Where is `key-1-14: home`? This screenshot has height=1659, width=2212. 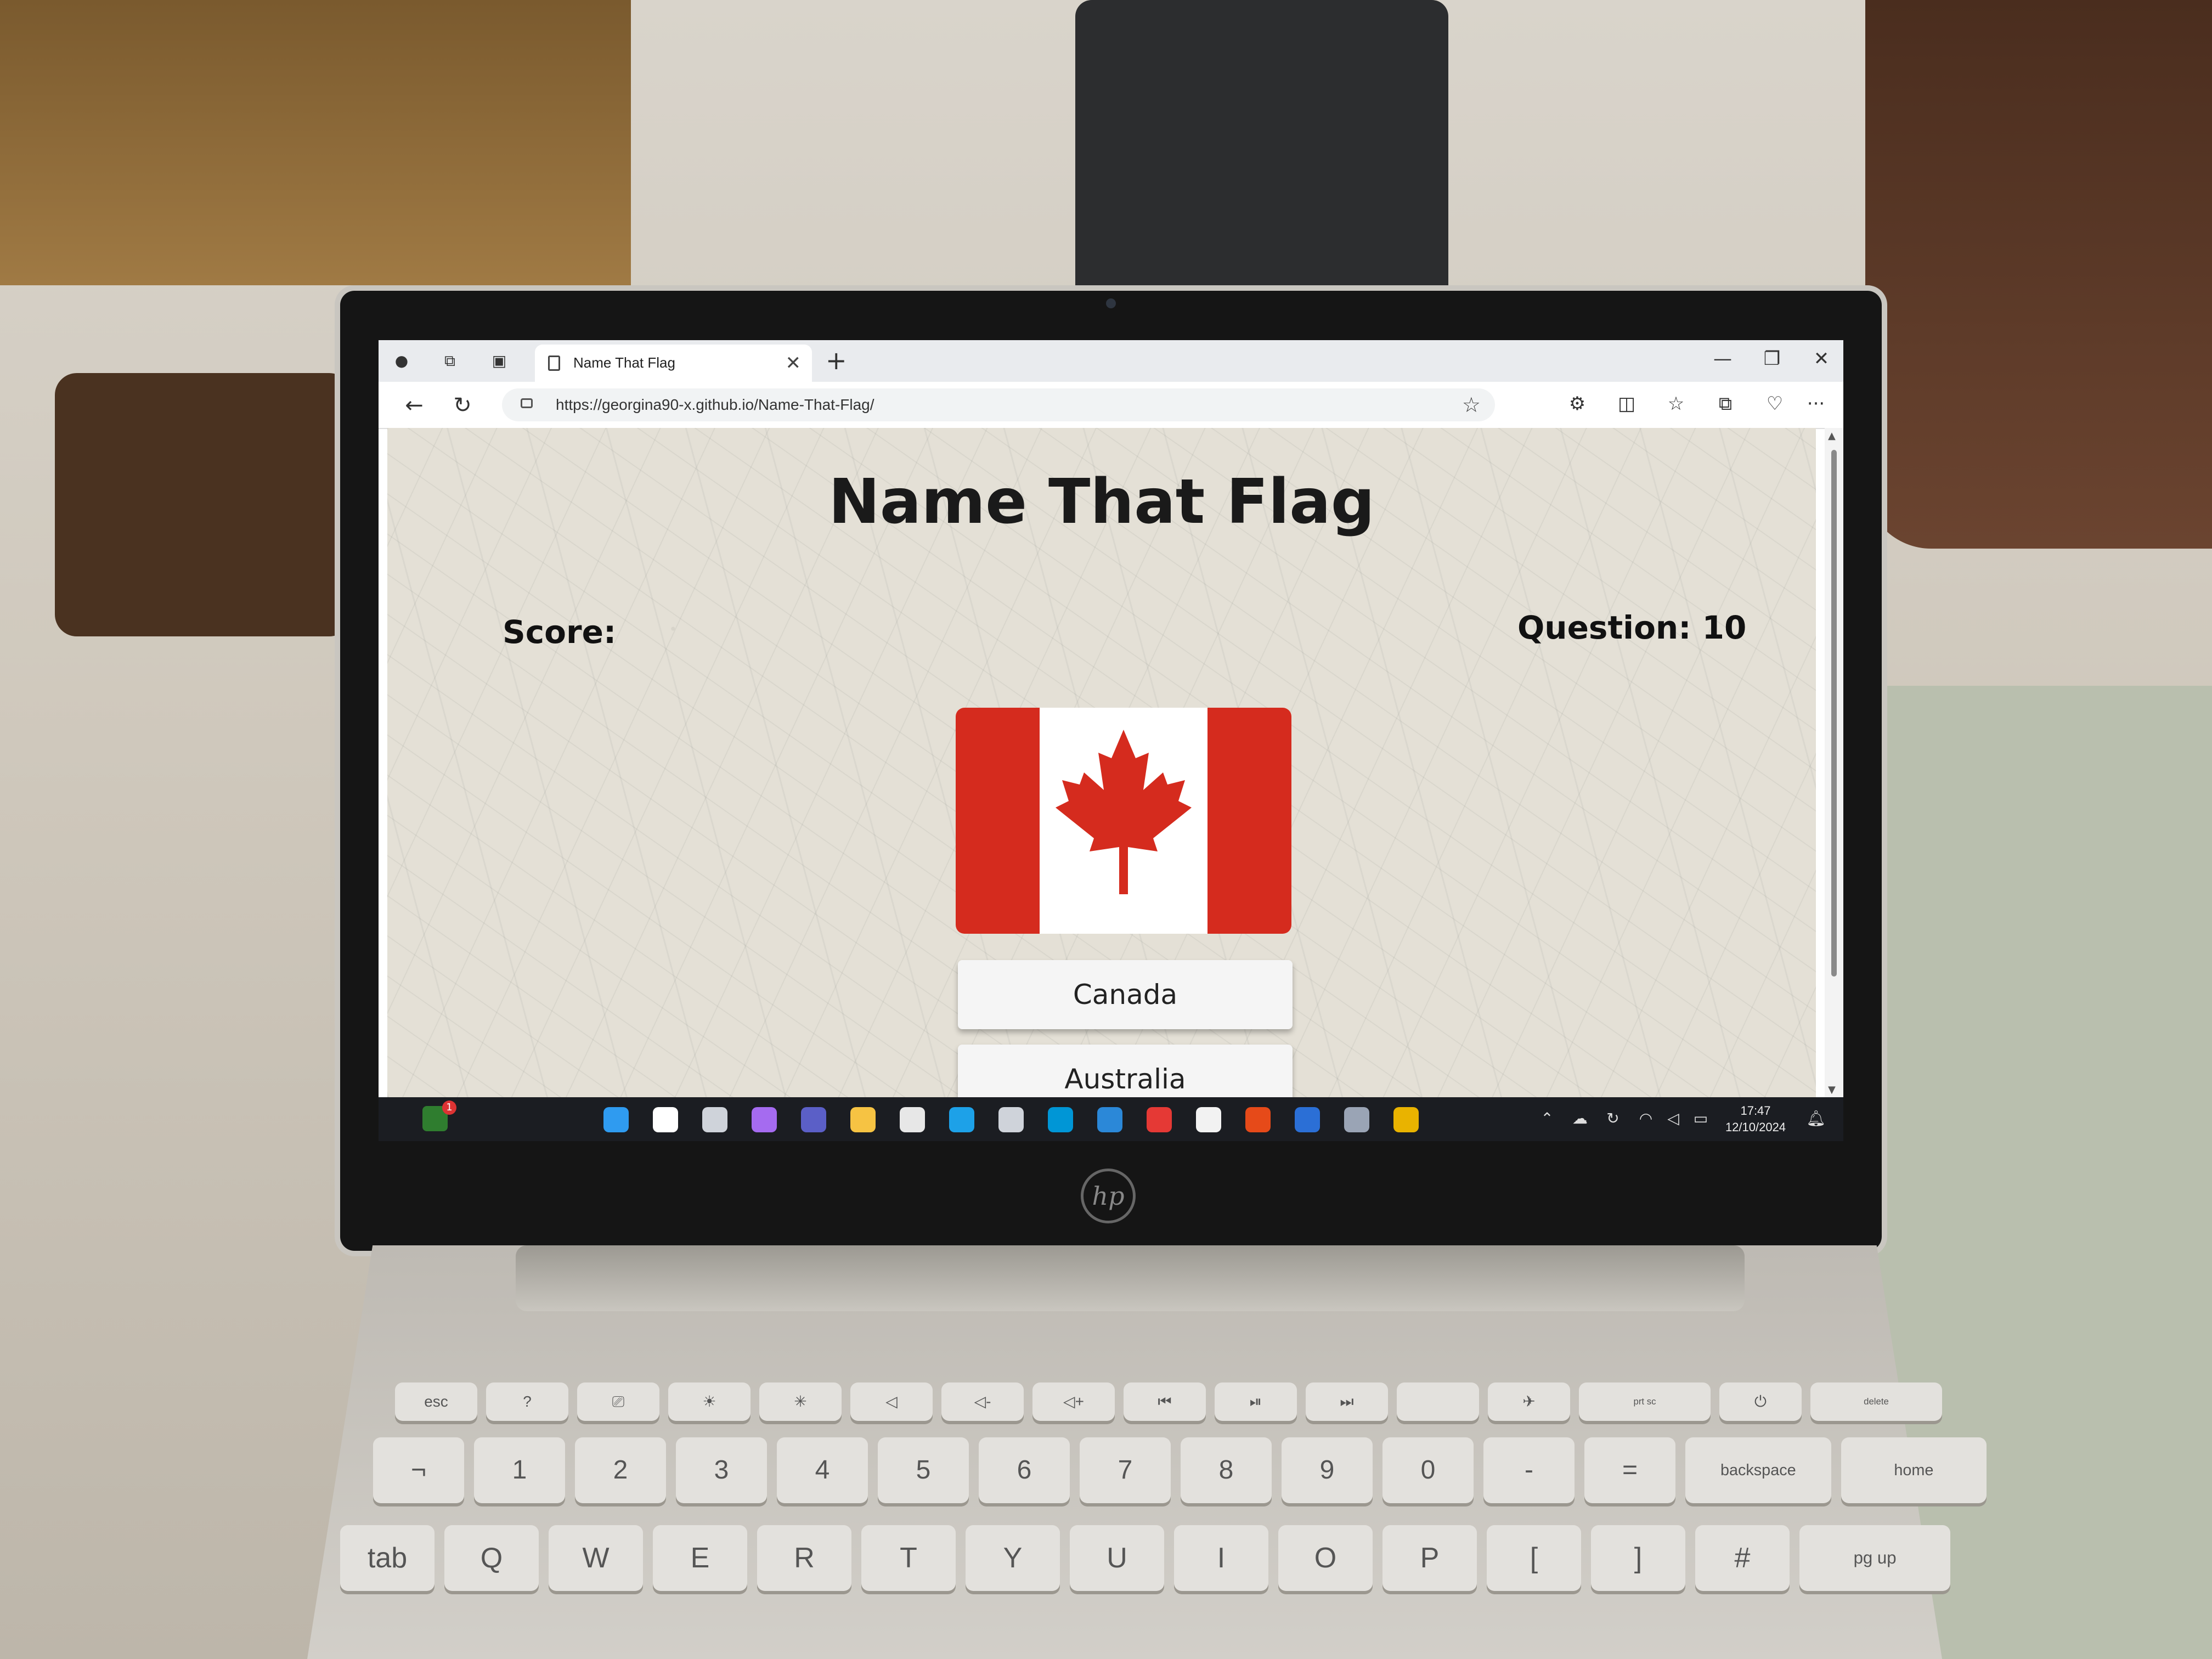 key-1-14: home is located at coordinates (1914, 1470).